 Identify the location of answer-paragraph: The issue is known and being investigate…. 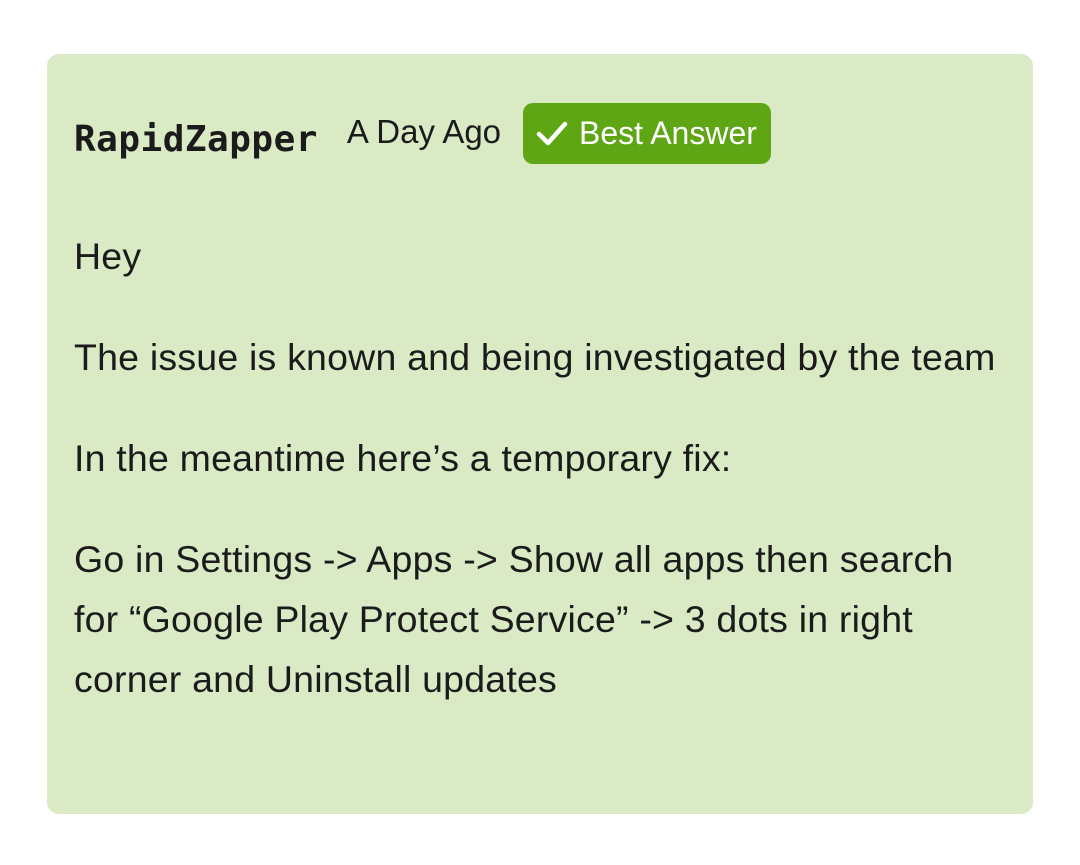
(535, 357).